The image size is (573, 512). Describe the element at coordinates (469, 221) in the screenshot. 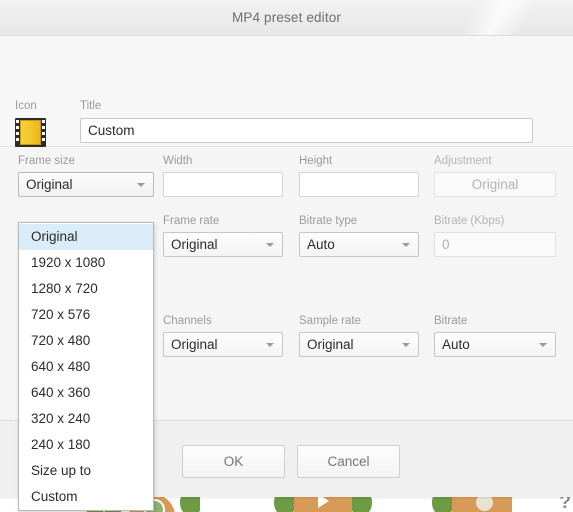

I see `bitrate-kbps-label: Bitrate (Kbps)` at that location.